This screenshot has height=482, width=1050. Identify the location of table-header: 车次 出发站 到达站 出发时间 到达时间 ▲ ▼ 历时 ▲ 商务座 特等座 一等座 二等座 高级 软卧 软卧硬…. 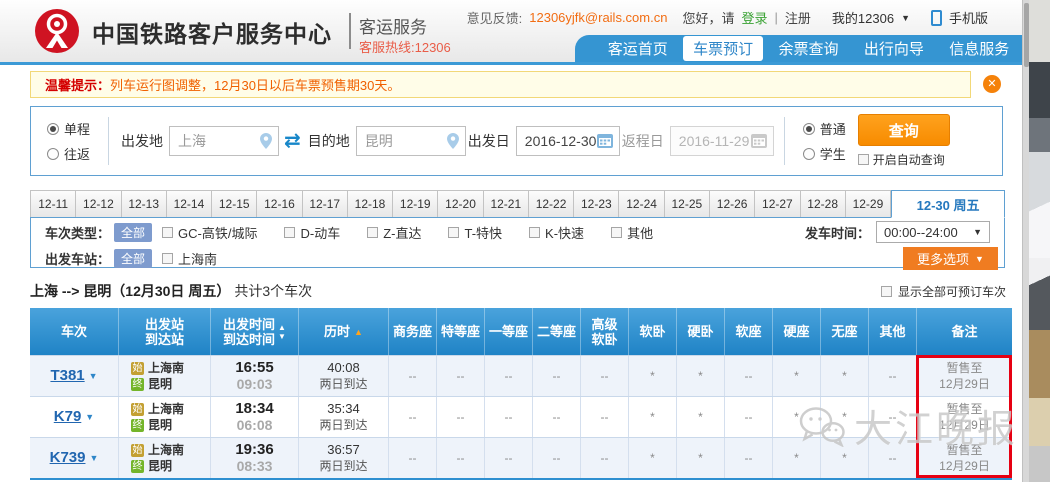
(521, 331).